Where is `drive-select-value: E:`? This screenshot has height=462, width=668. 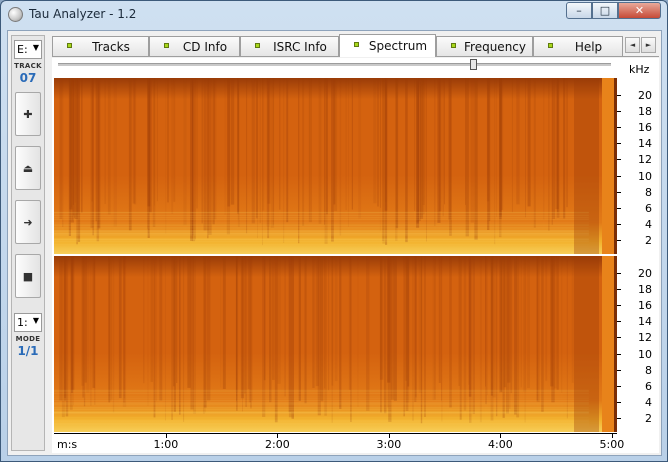
drive-select-value: E: is located at coordinates (22, 49).